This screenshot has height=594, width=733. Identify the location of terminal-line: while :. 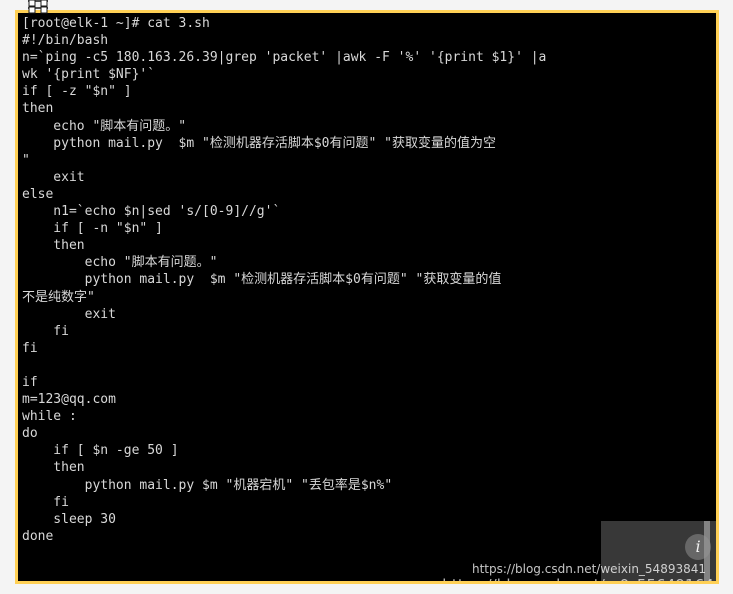
(49, 417).